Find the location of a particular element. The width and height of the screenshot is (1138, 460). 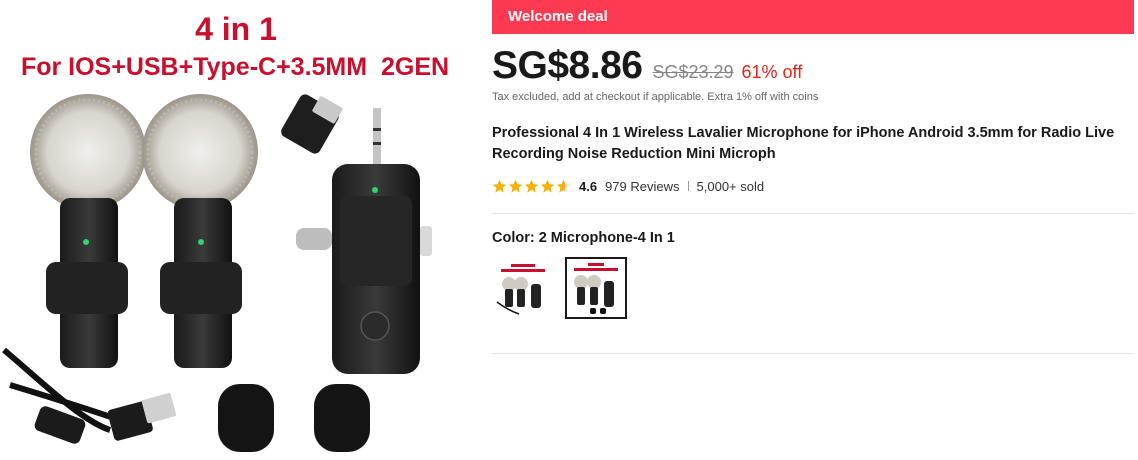

variant-thumbnail-1-icon is located at coordinates (523, 288).